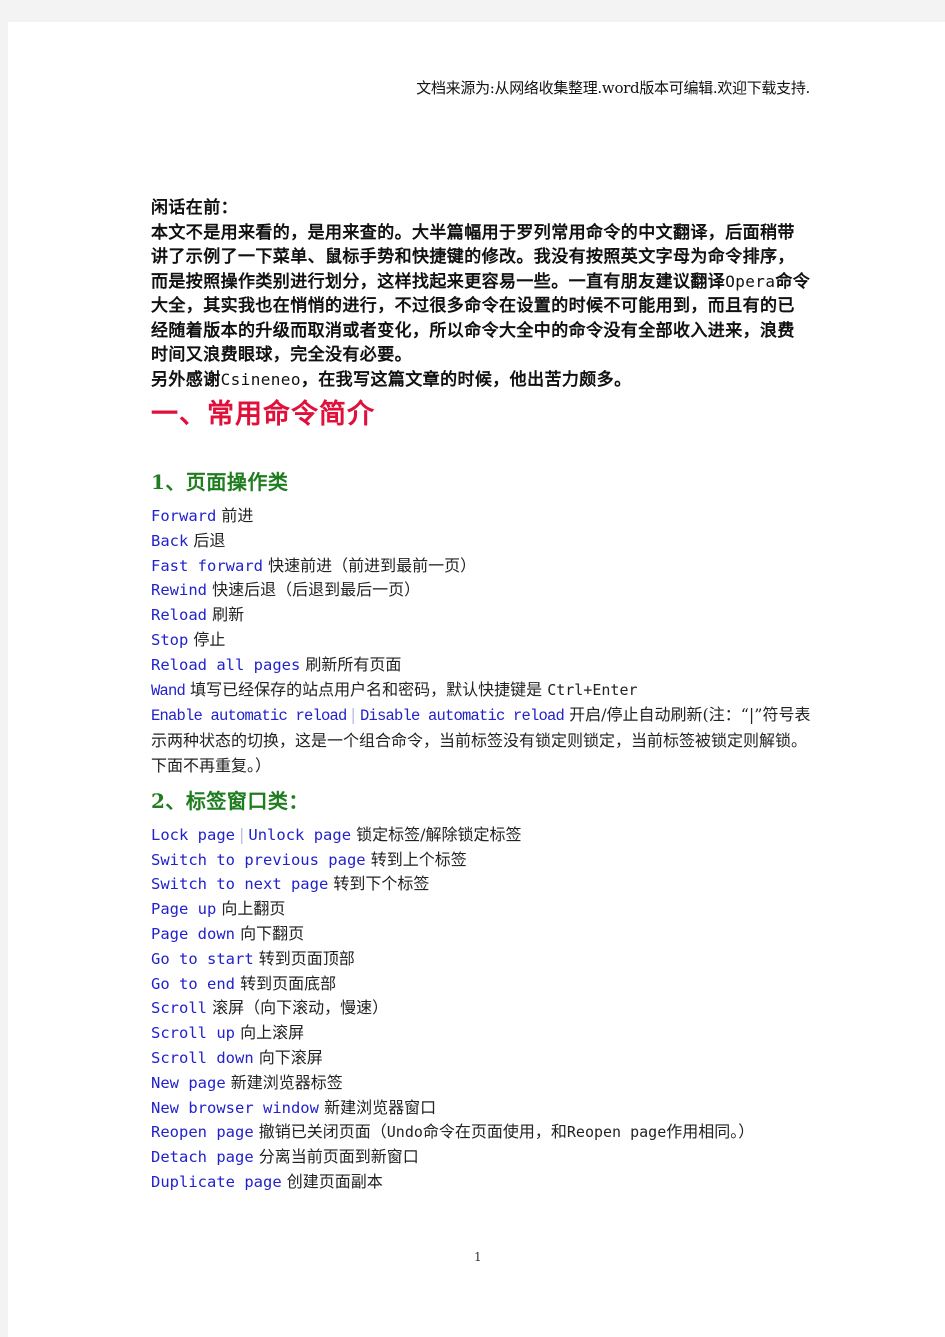 This screenshot has width=945, height=1337. What do you see at coordinates (286, 1082) in the screenshot?
I see `command-desc: 新建浏览器标签` at bounding box center [286, 1082].